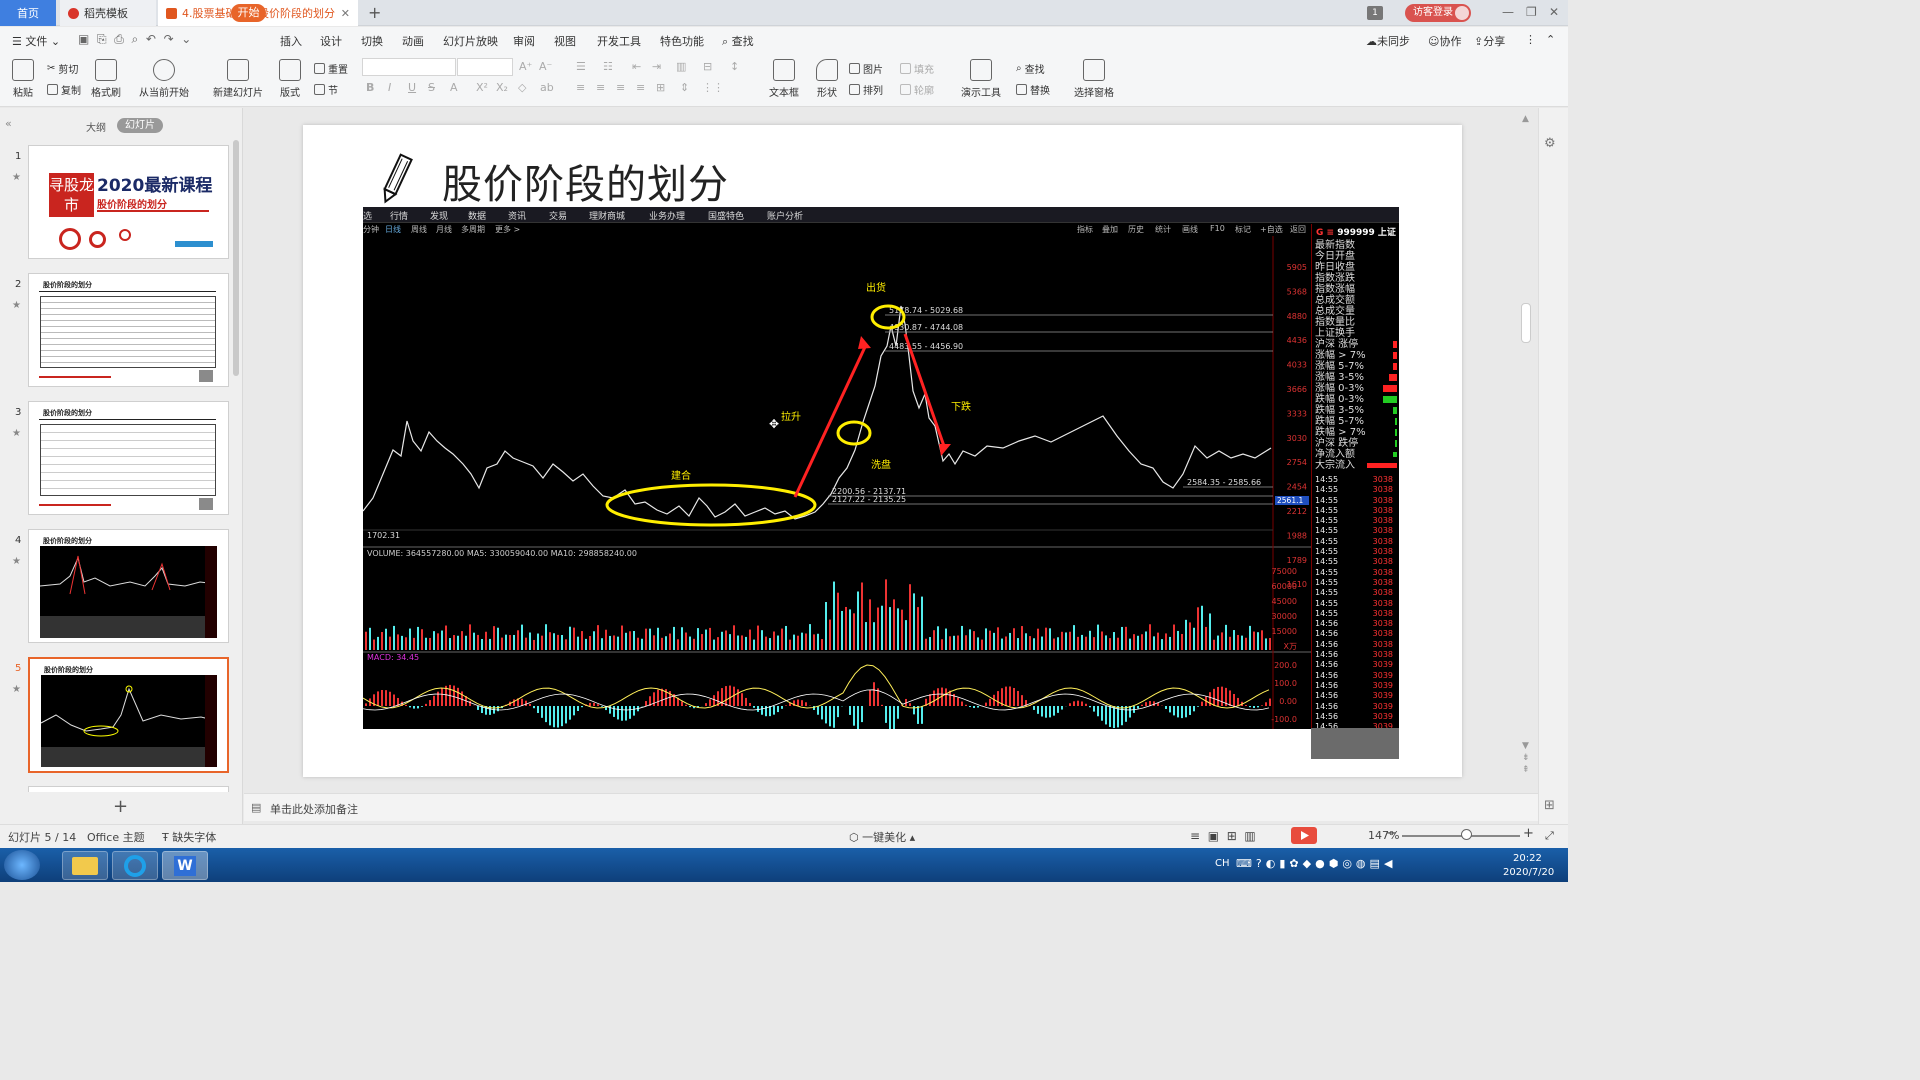 The image size is (1920, 1080). Describe the element at coordinates (1304, 835) in the screenshot. I see `slideshow-play-button` at that location.